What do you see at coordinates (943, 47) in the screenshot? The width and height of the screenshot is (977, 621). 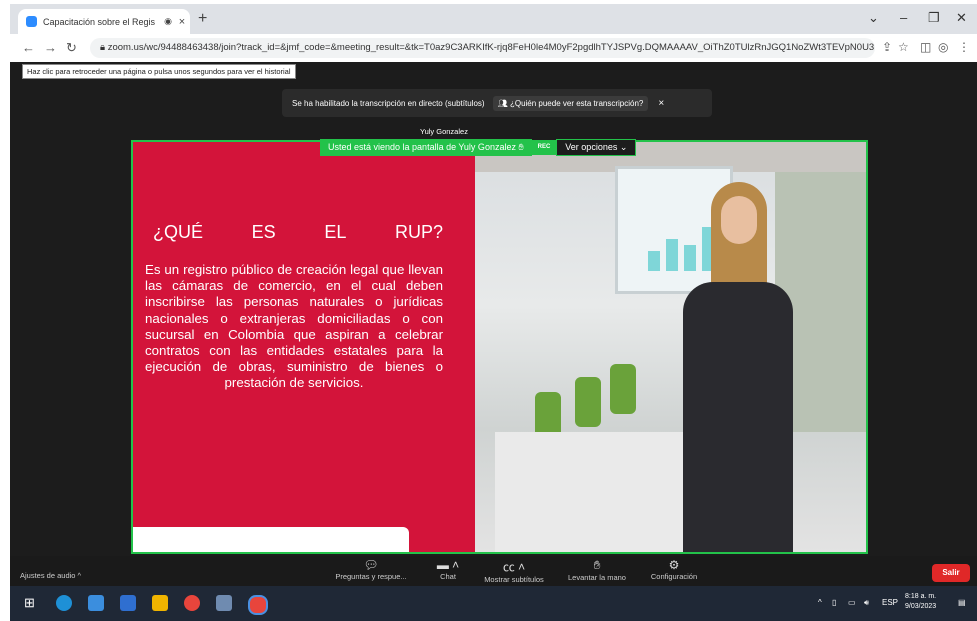 I see `extension-icon: ◎` at bounding box center [943, 47].